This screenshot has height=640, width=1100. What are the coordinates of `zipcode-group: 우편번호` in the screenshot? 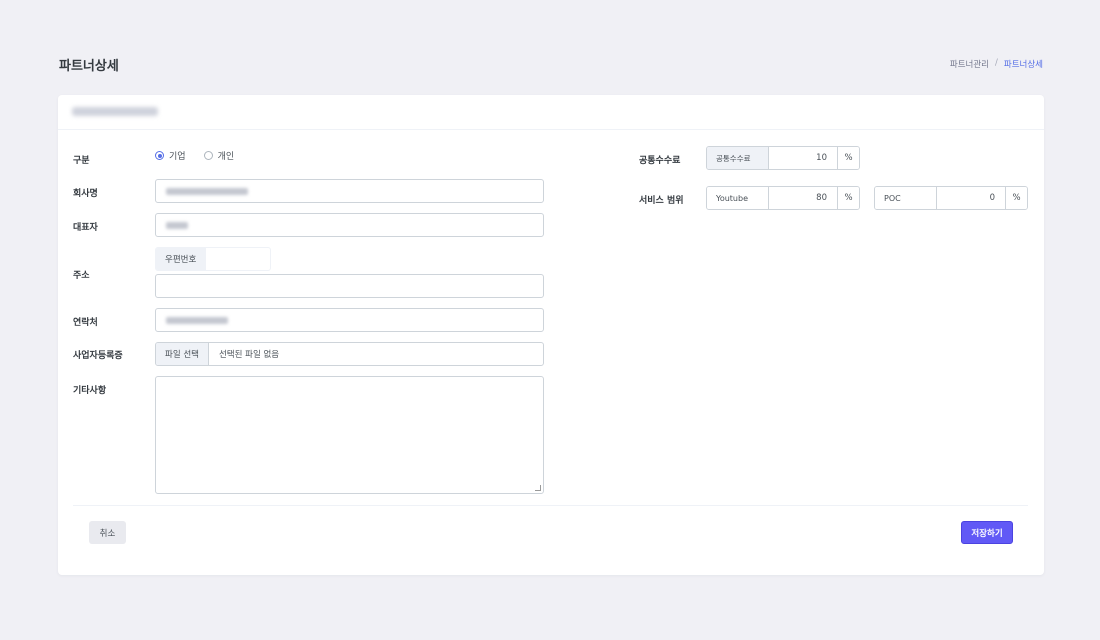 It's located at (213, 259).